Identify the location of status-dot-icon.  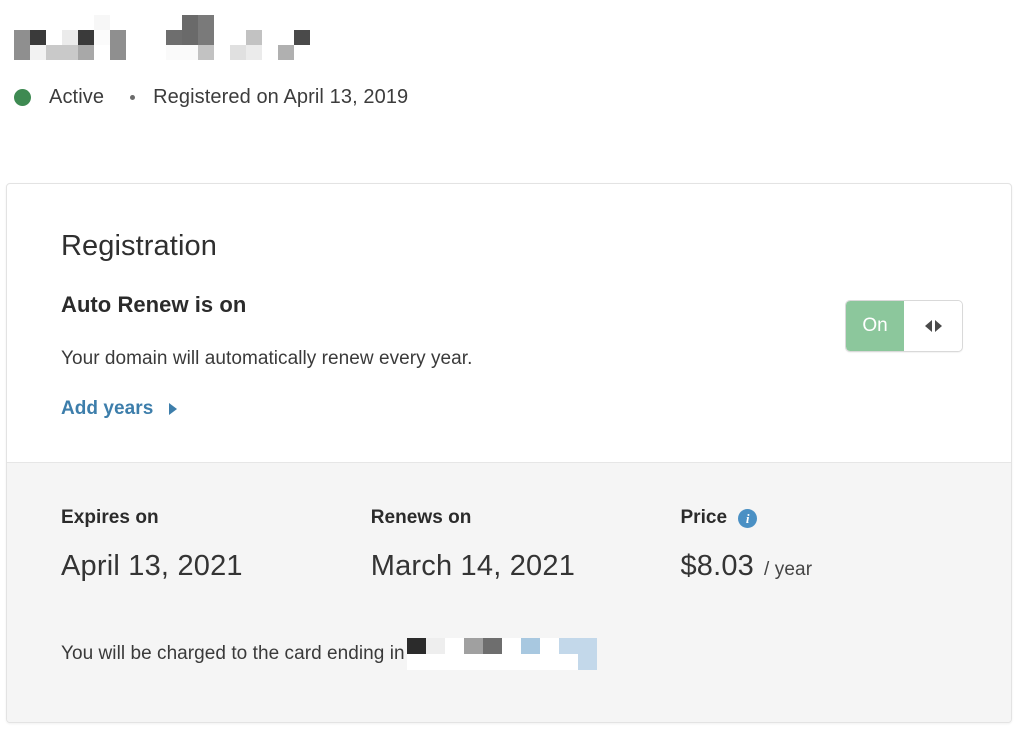
(22, 97).